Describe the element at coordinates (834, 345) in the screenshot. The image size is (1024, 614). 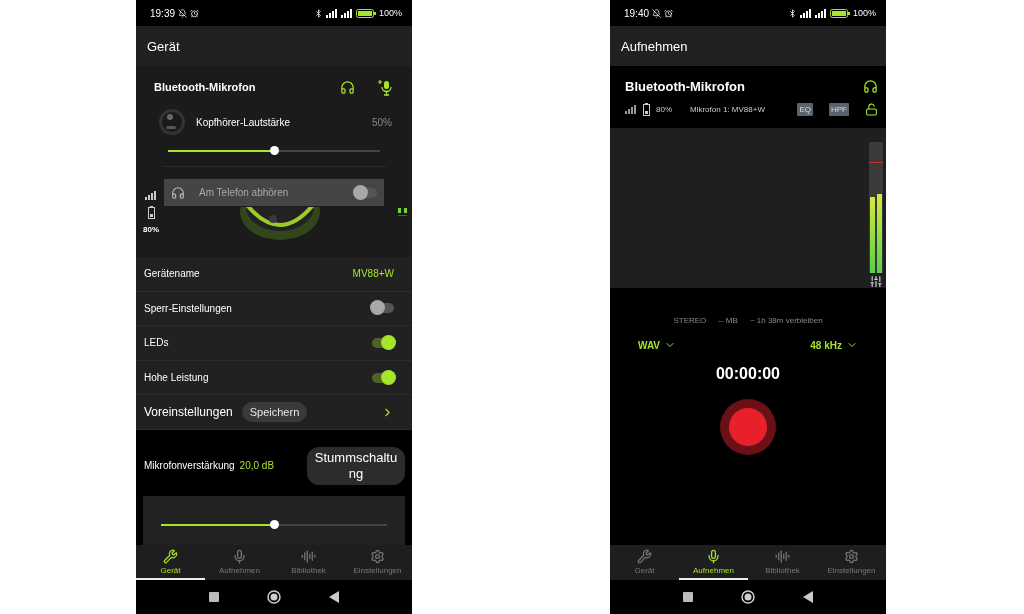
I see `sample-rate-dropdown: 48 kHz` at that location.